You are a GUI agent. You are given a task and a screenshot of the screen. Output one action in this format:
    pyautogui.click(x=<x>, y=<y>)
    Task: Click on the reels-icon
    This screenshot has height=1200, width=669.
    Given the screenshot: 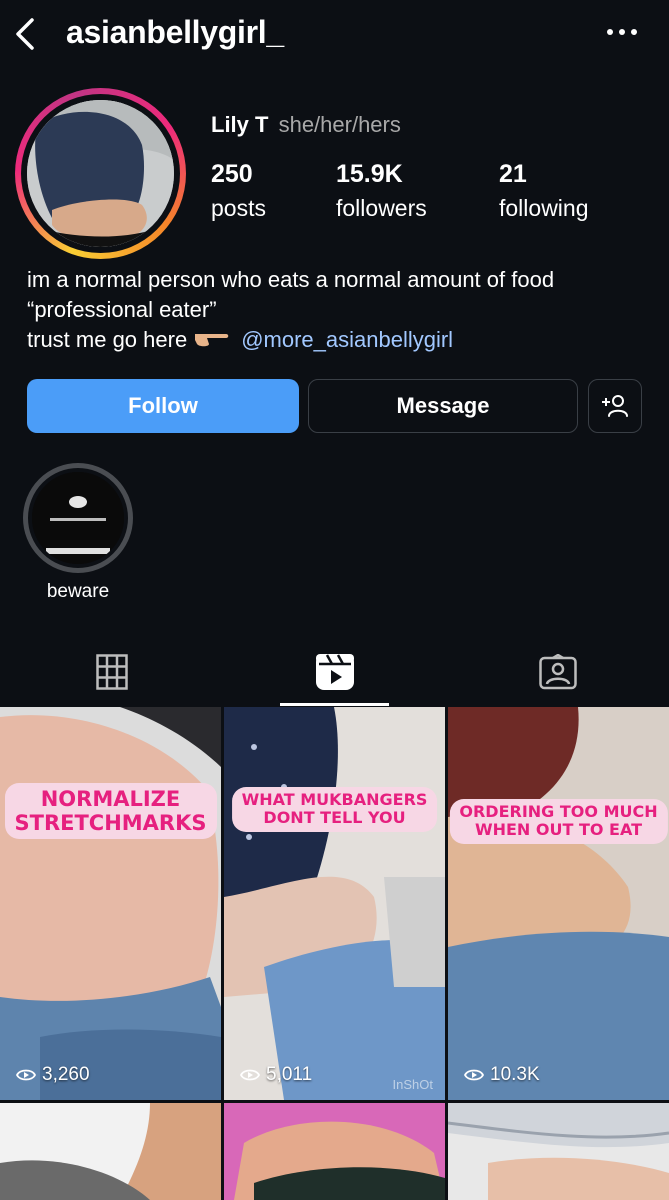 What is the action you would take?
    pyautogui.click(x=334, y=672)
    